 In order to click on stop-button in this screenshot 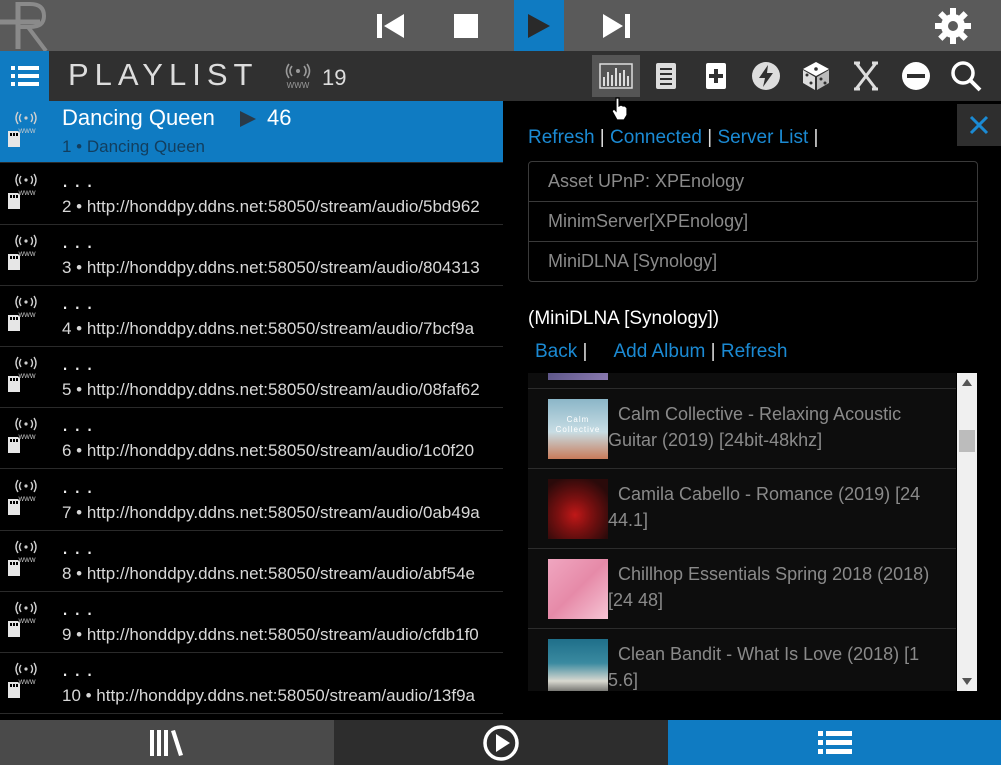, I will do `click(466, 25)`.